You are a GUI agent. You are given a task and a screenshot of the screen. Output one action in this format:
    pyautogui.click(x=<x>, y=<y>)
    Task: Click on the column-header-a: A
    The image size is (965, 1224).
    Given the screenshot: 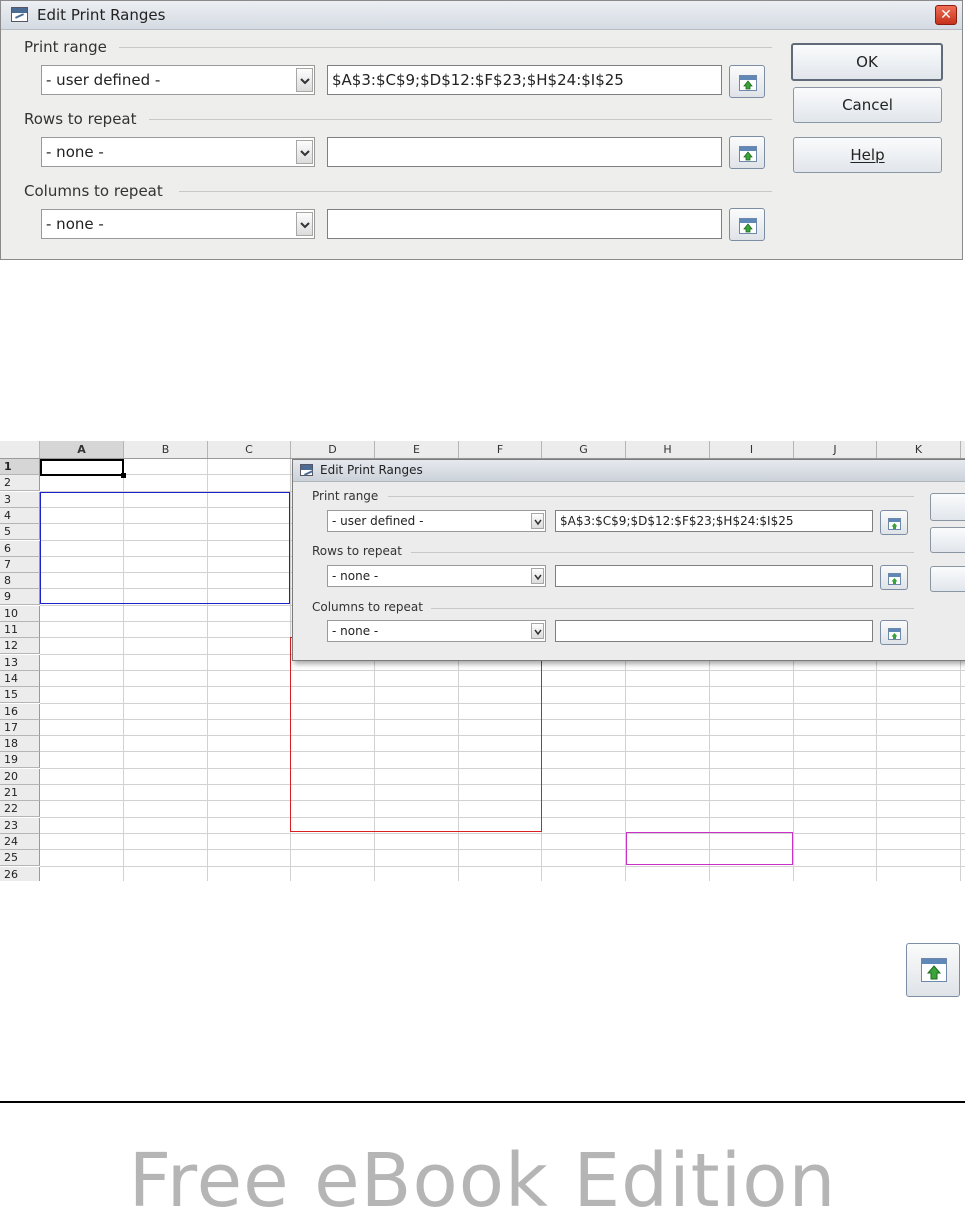 What is the action you would take?
    pyautogui.click(x=82, y=449)
    